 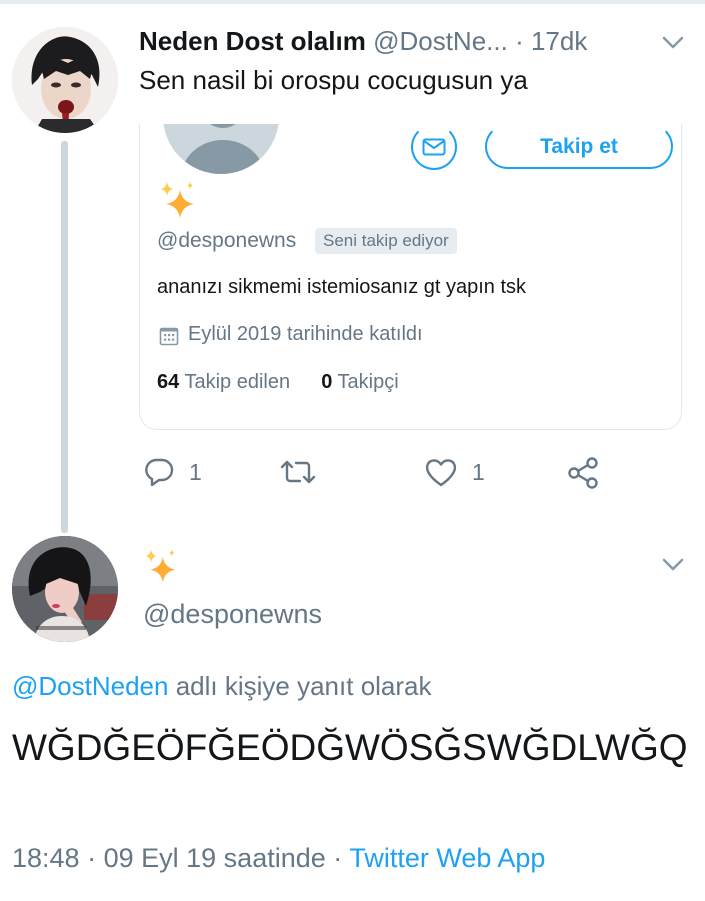 What do you see at coordinates (169, 336) in the screenshot?
I see `calendar-icon` at bounding box center [169, 336].